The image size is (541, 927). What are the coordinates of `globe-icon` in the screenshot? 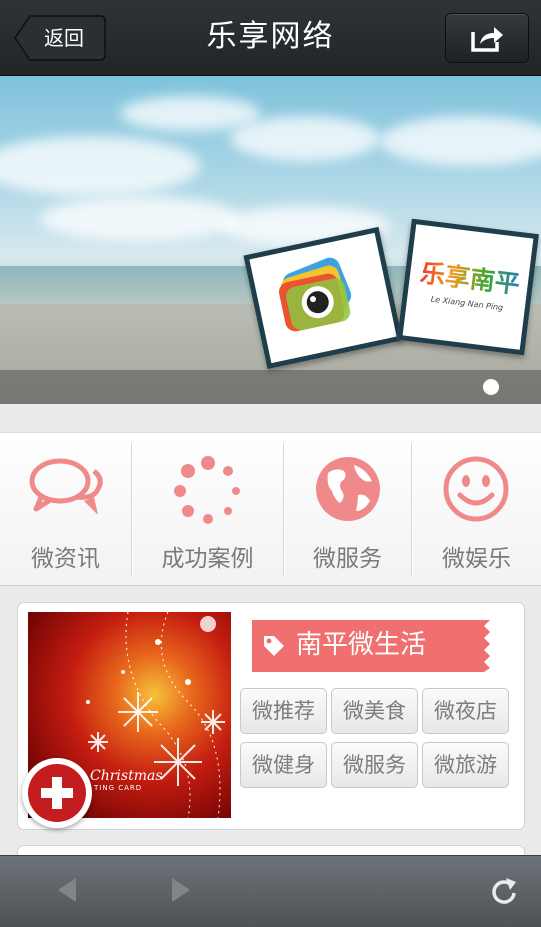 It's located at (348, 489).